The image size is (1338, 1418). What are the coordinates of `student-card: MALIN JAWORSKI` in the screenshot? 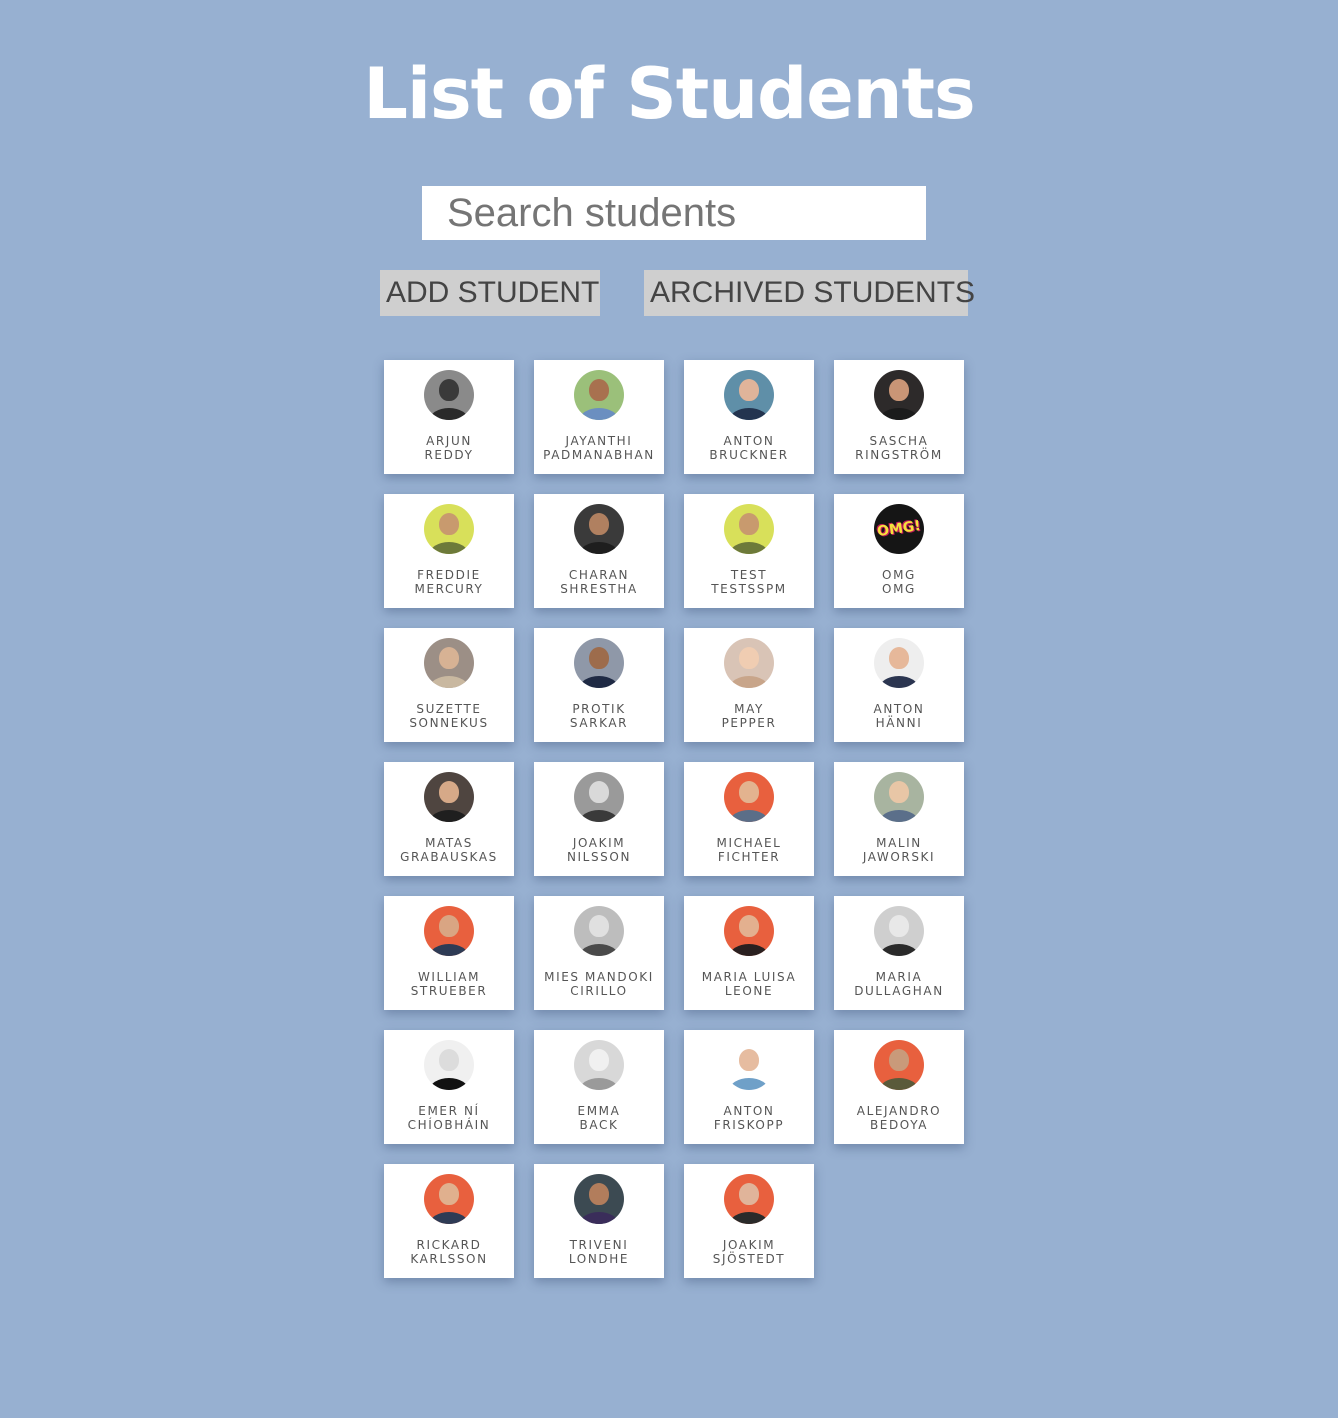 It's located at (899, 819).